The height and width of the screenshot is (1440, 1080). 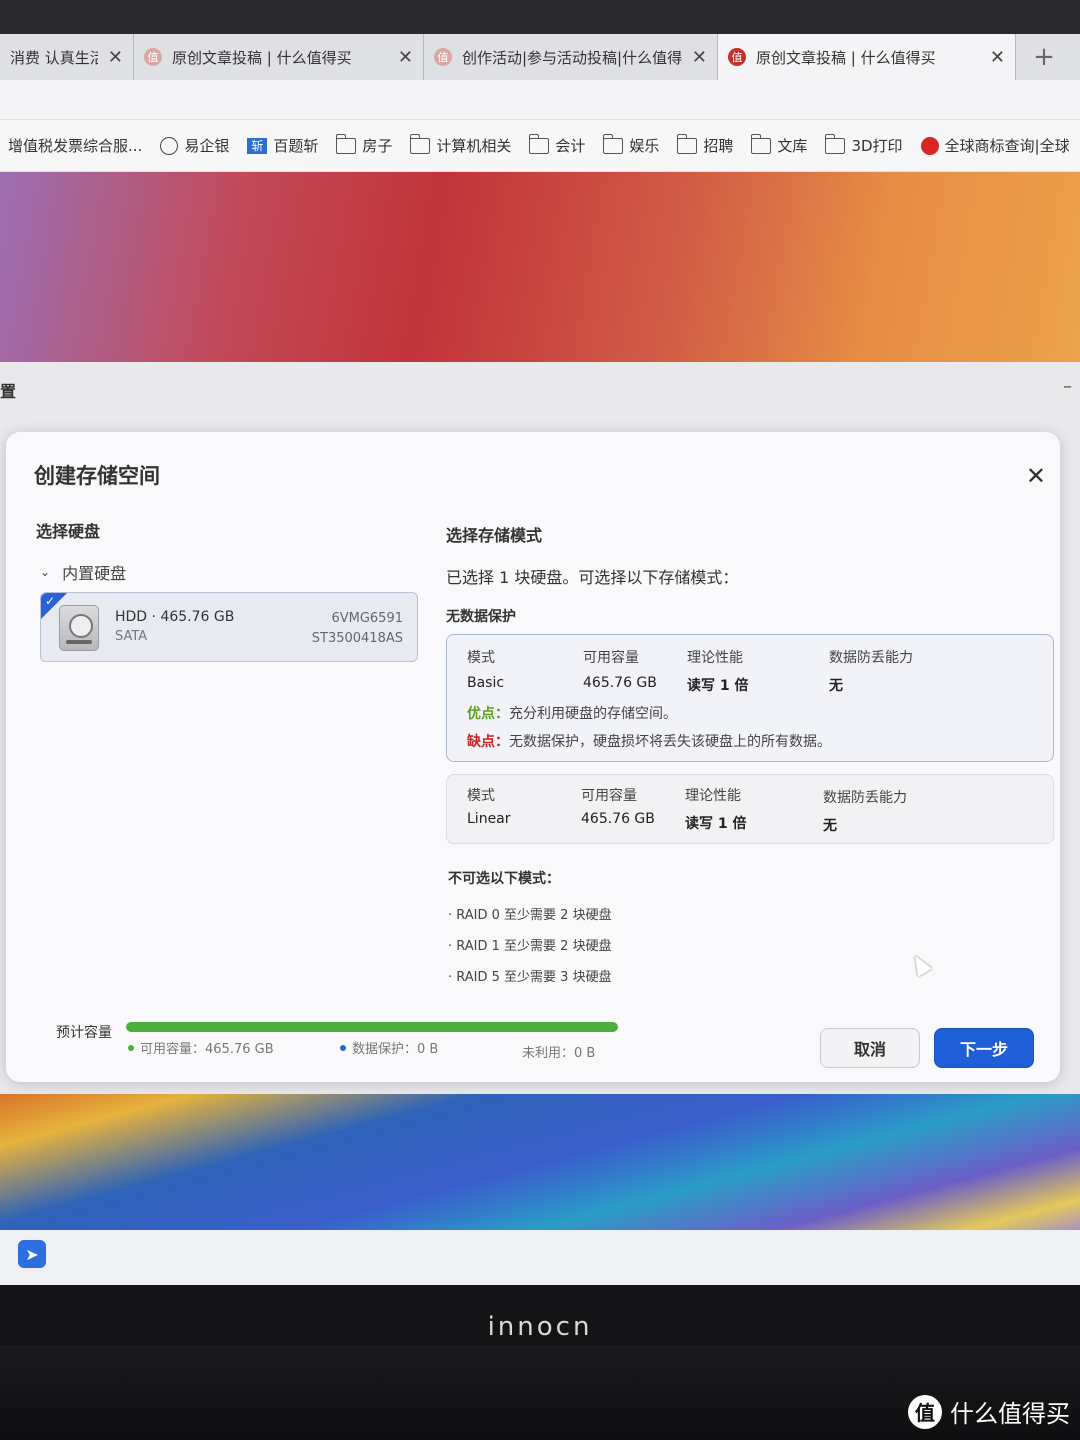 I want to click on app-icon: 斩, so click(x=257, y=145).